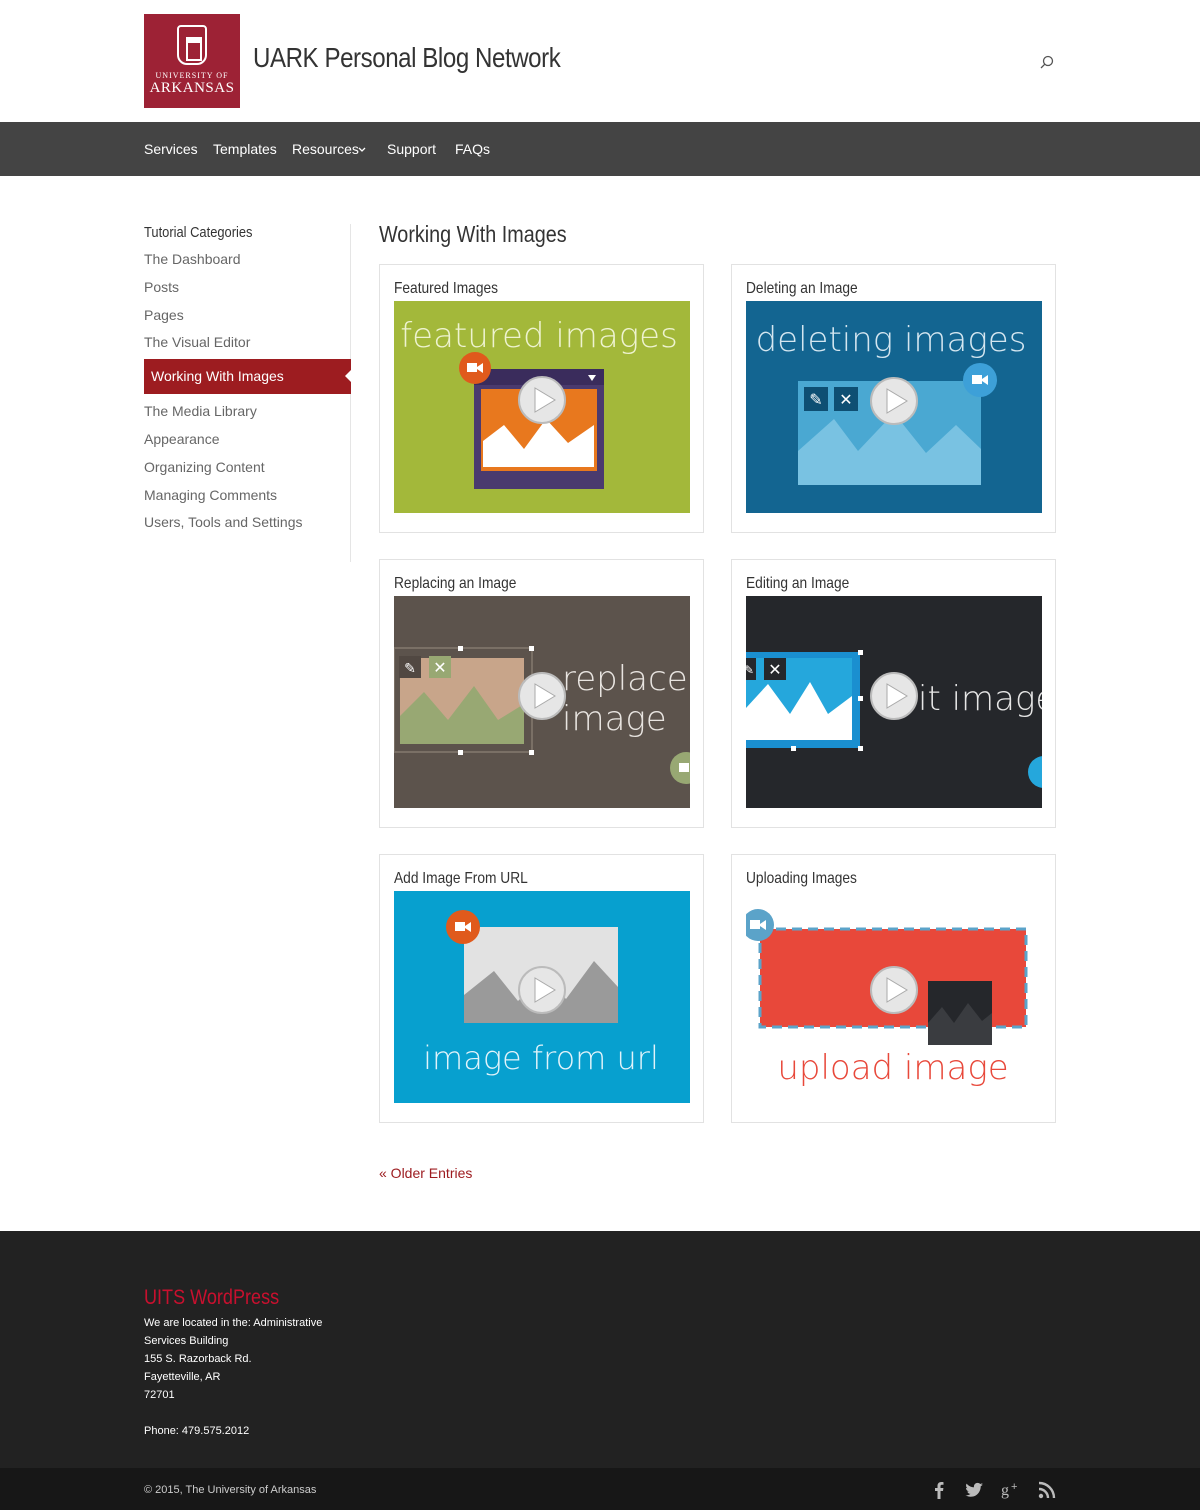 The image size is (1200, 1510). What do you see at coordinates (542, 702) in the screenshot?
I see `video-thumbnail: ✎ ✕ replace image` at bounding box center [542, 702].